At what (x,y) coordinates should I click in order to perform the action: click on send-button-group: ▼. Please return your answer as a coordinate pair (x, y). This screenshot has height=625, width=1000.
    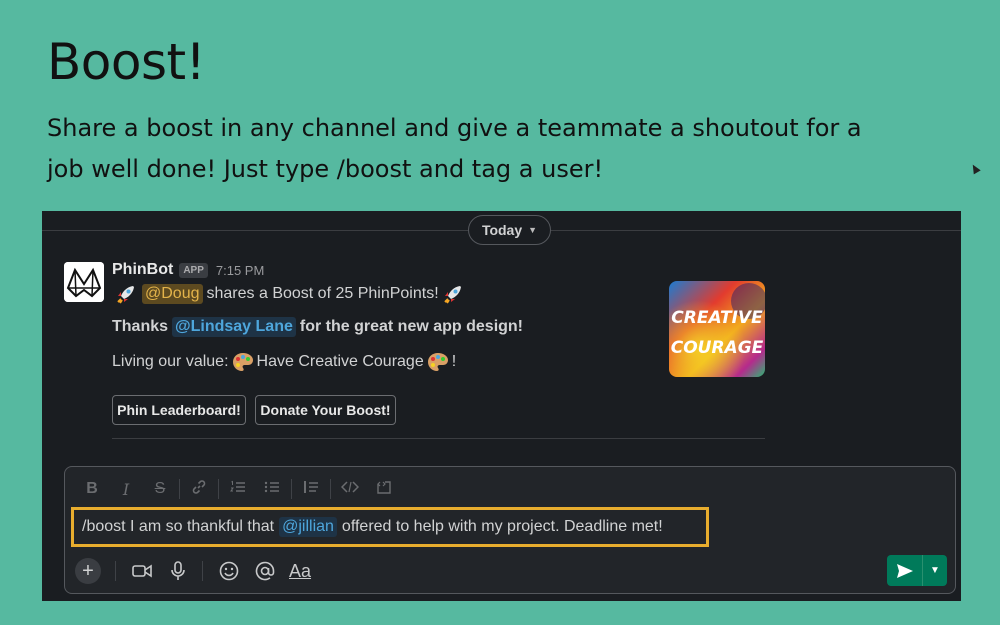
    Looking at the image, I should click on (917, 570).